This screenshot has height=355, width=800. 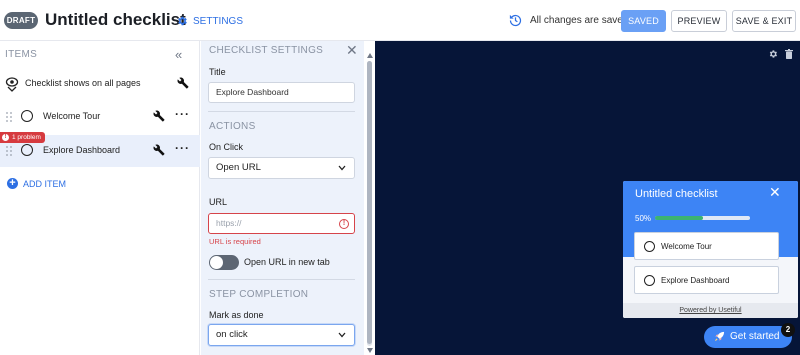 I want to click on url-placeholder: https://, so click(x=229, y=223).